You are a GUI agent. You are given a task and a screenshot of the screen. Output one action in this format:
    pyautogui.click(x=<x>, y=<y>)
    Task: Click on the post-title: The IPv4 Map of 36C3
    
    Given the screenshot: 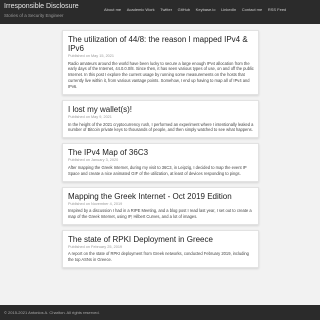 What is the action you would take?
    pyautogui.click(x=161, y=152)
    